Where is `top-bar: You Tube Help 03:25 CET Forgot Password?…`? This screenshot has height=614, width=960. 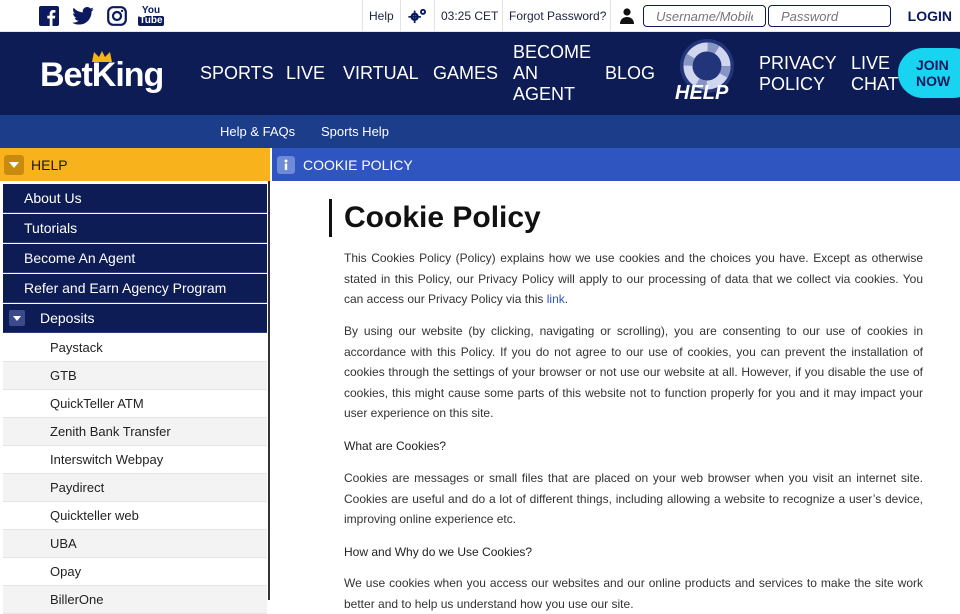 top-bar: You Tube Help 03:25 CET Forgot Password?… is located at coordinates (480, 16).